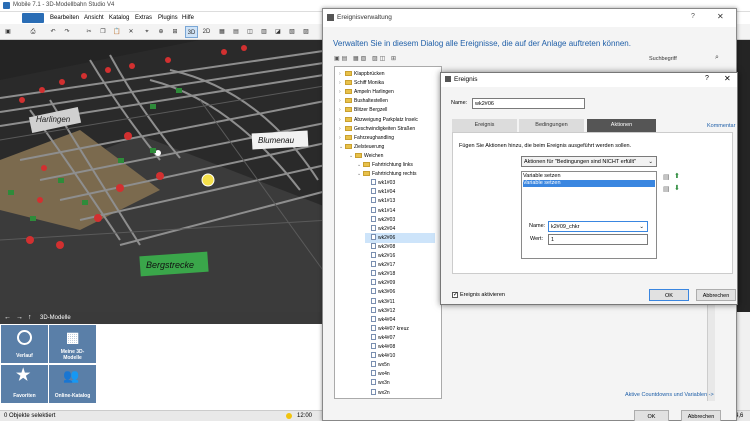 Image resolution: width=750 pixels, height=421 pixels. What do you see at coordinates (278, 32) in the screenshot?
I see `layer-icon: ◪` at bounding box center [278, 32].